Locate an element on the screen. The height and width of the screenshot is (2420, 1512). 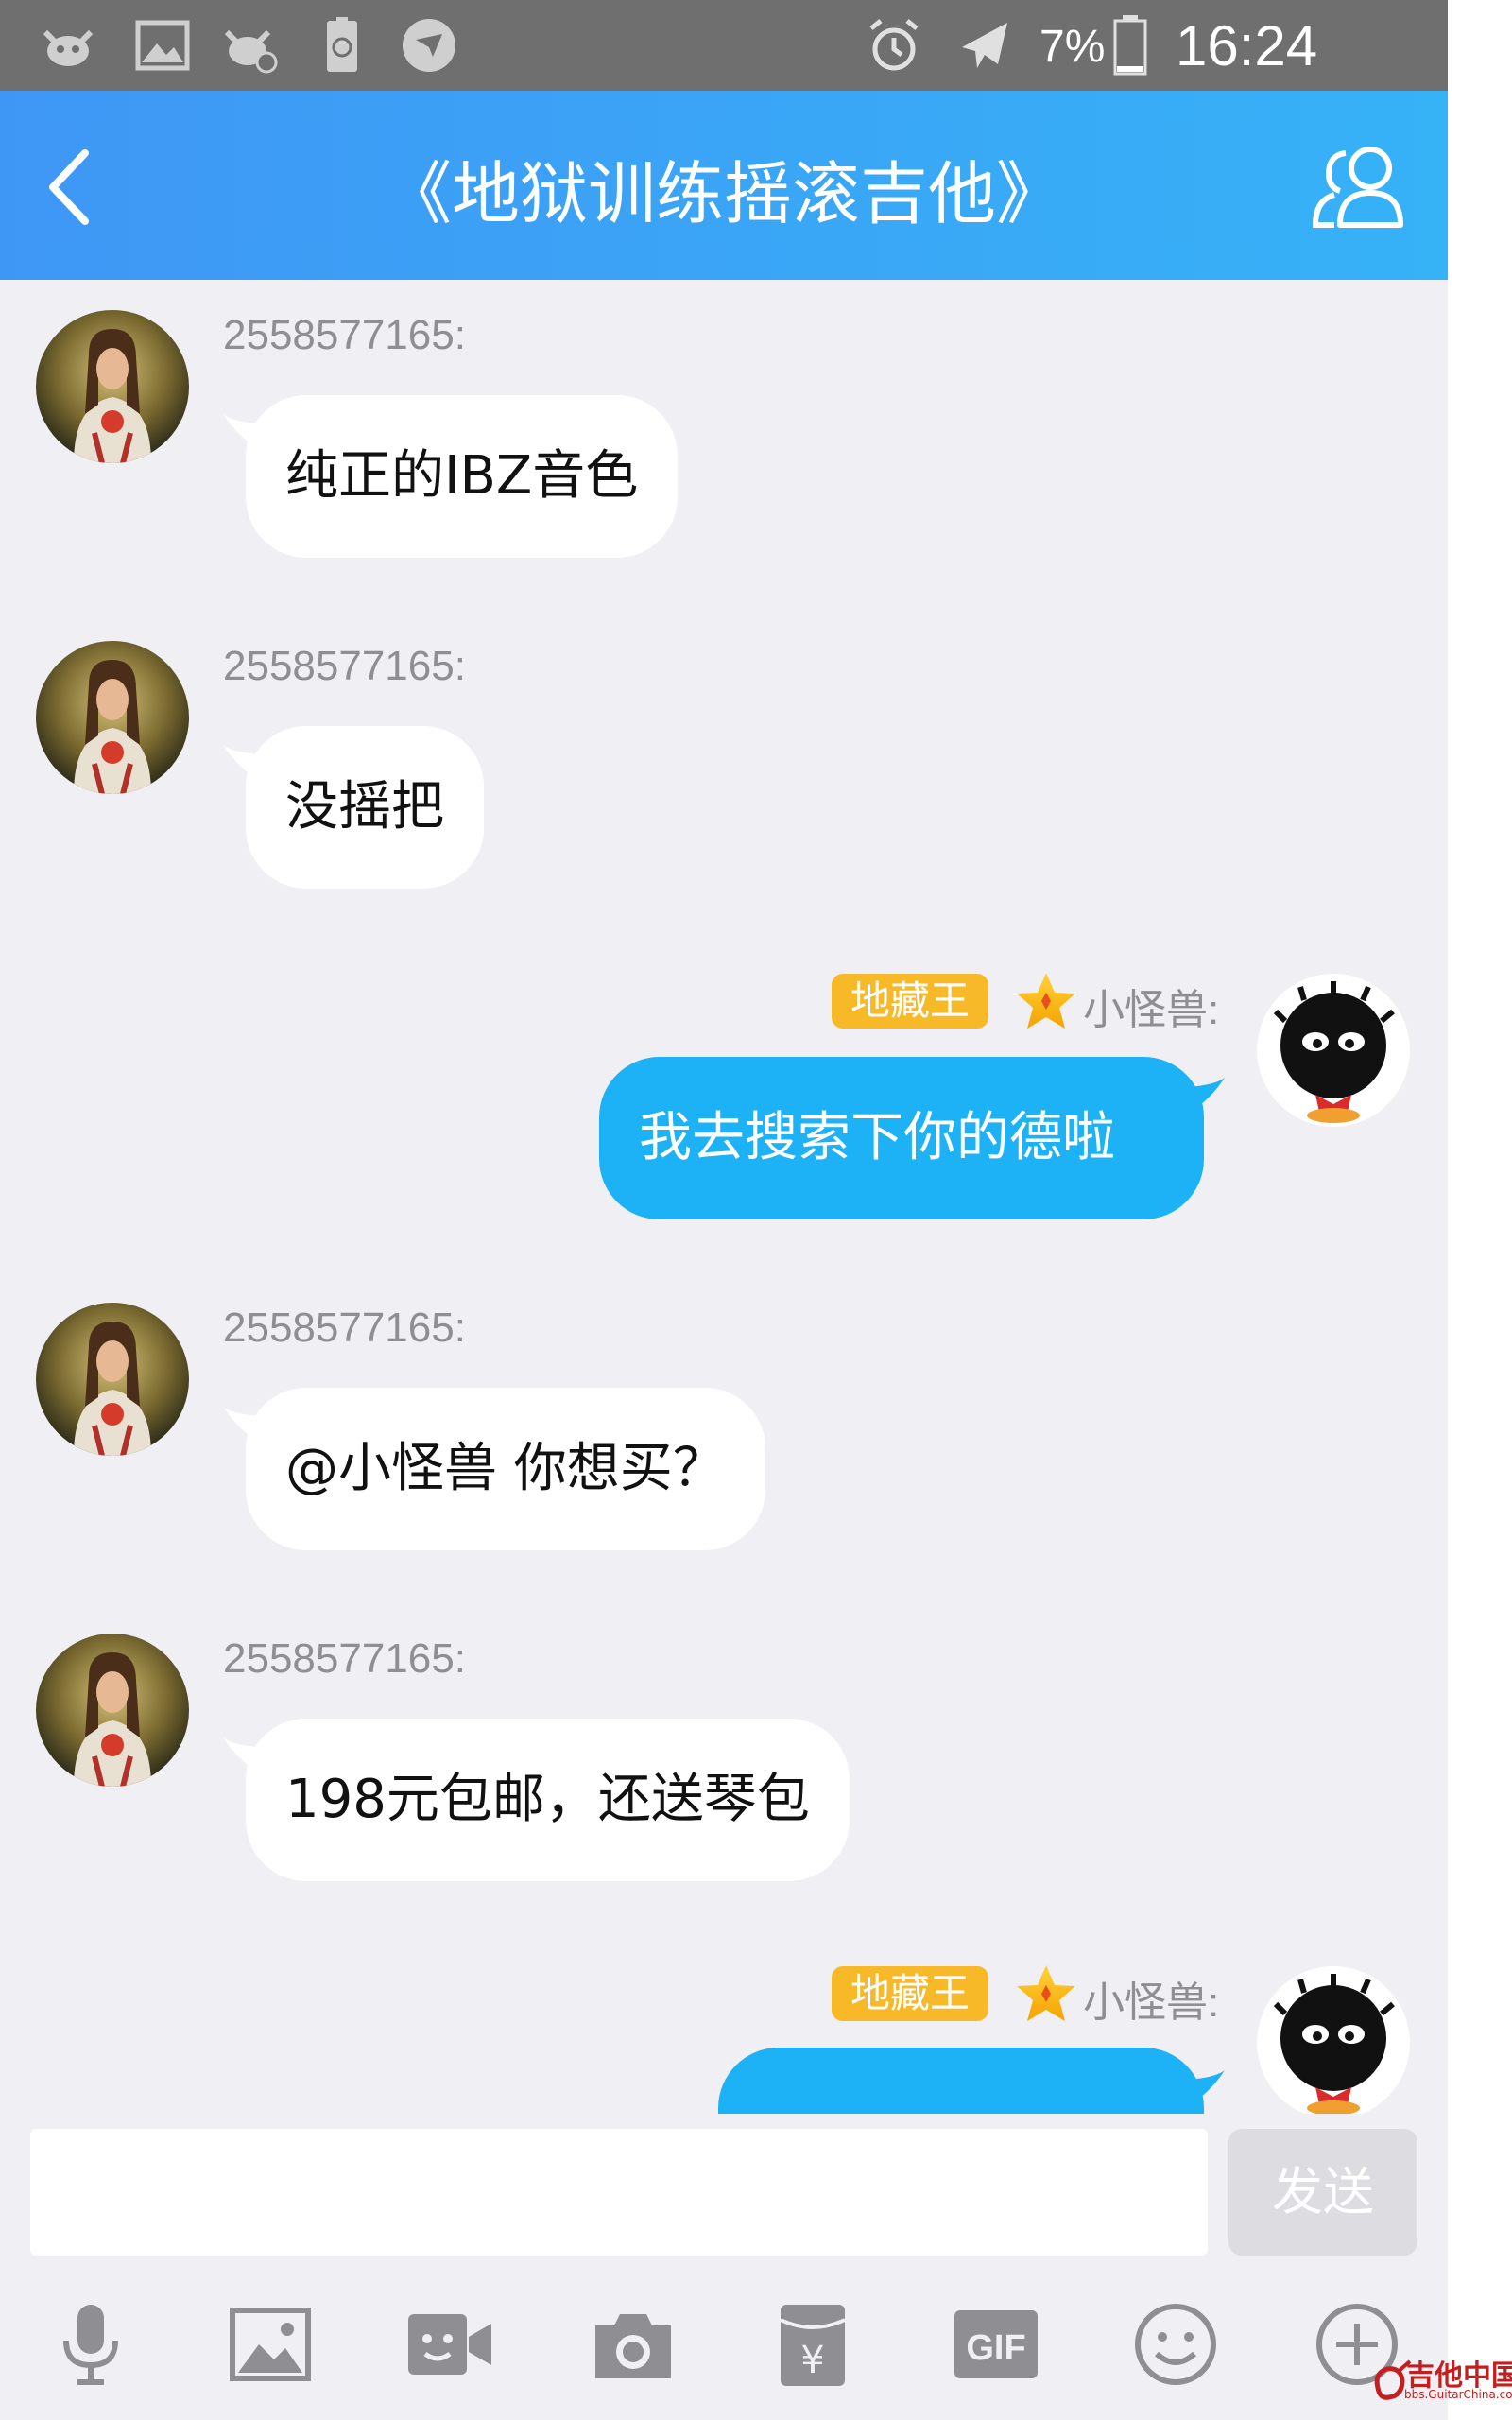
watermark-subtext: bbs.GuitarChina.com is located at coordinates (1458, 2394).